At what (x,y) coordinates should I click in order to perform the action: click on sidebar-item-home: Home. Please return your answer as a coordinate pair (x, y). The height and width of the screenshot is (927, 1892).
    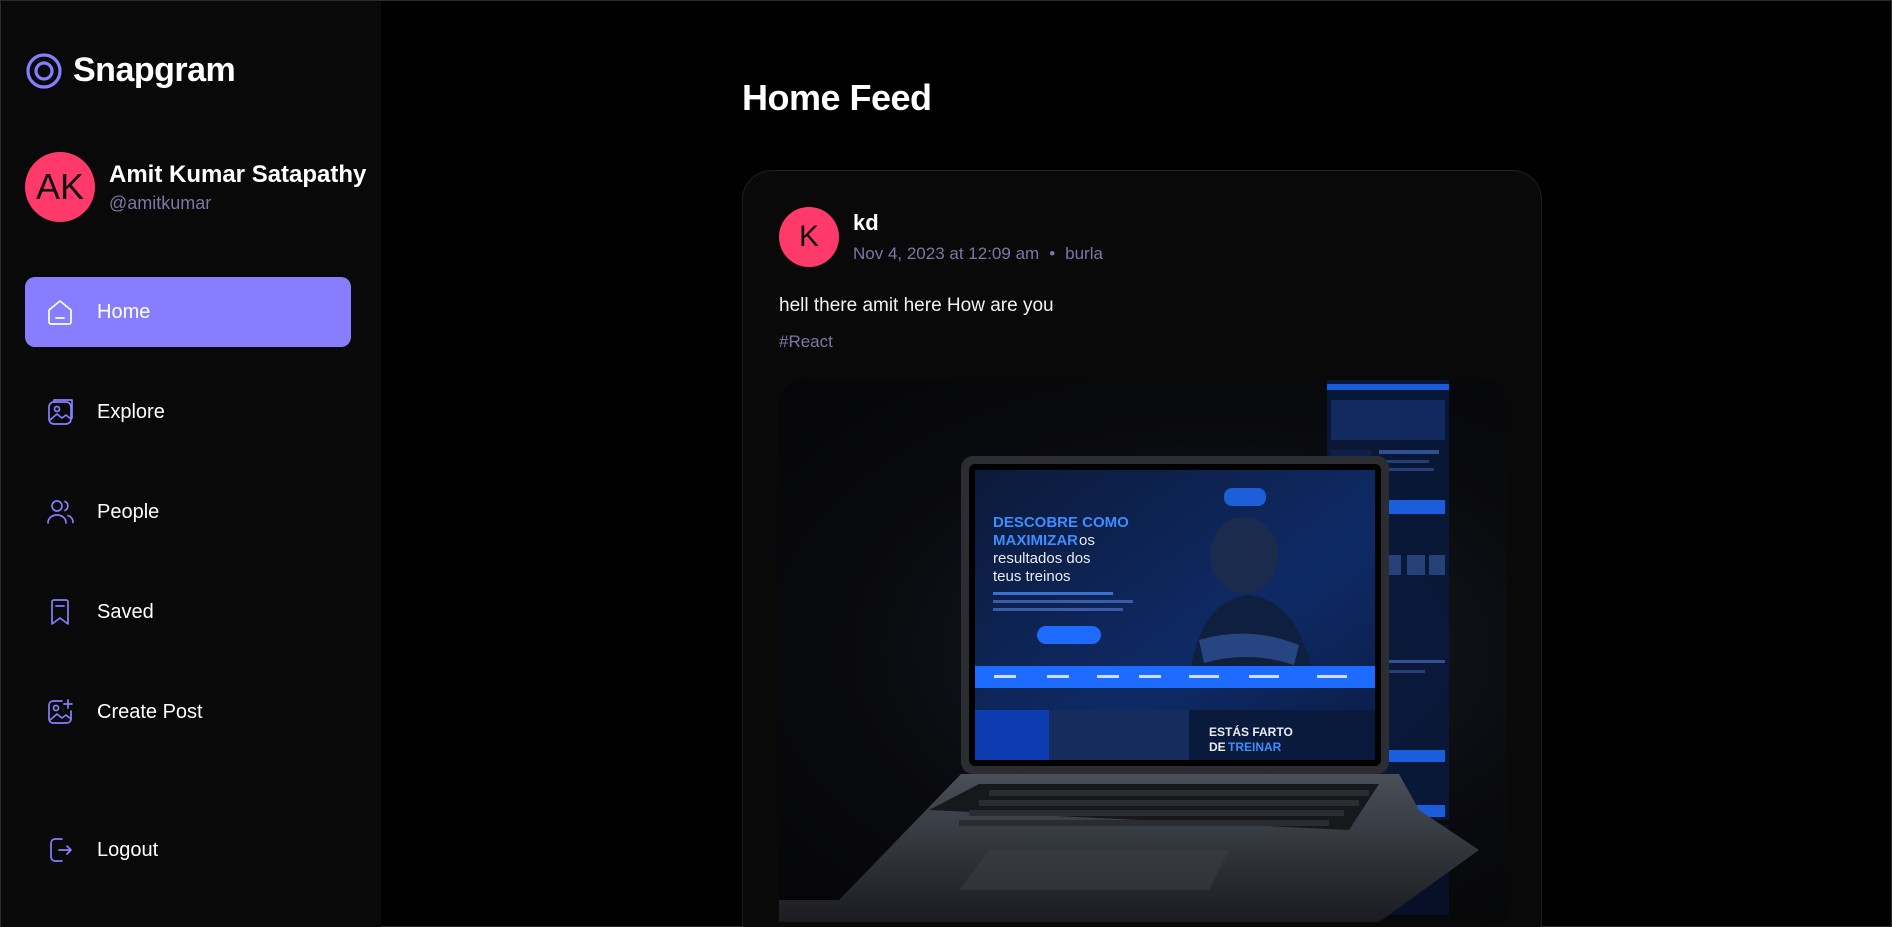
    Looking at the image, I should click on (188, 312).